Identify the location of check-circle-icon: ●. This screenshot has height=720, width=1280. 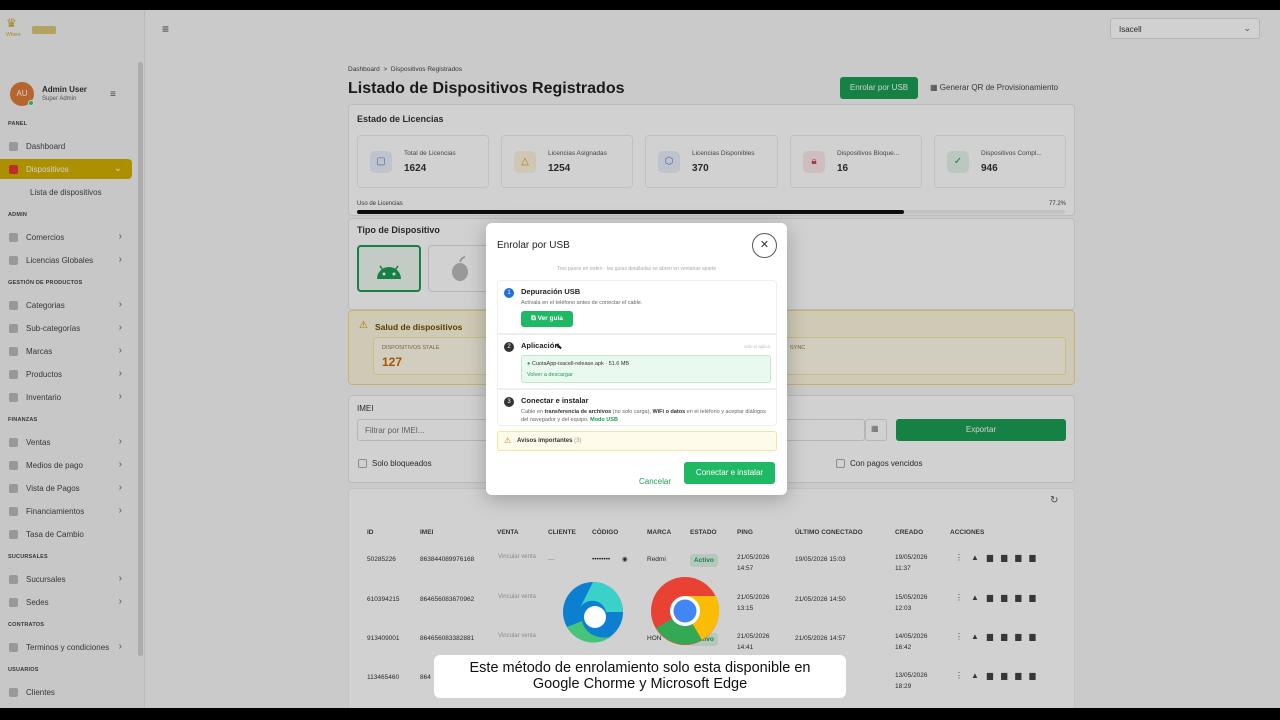
(529, 364).